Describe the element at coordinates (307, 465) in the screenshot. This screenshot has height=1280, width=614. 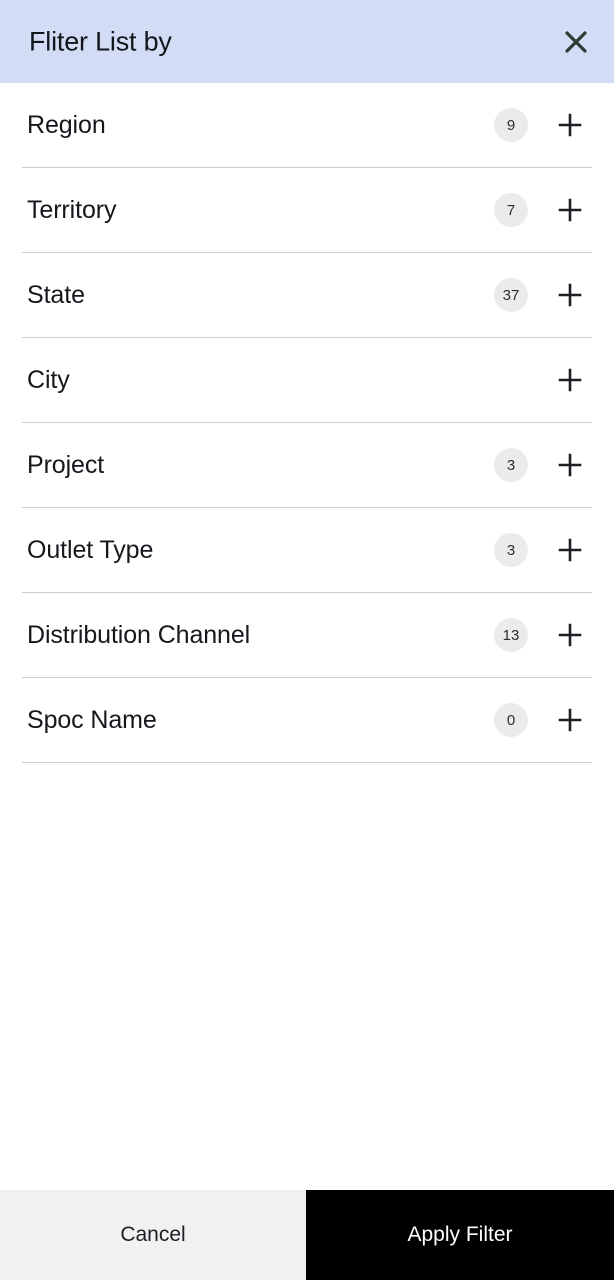
I see `filter-row: Project 3` at that location.